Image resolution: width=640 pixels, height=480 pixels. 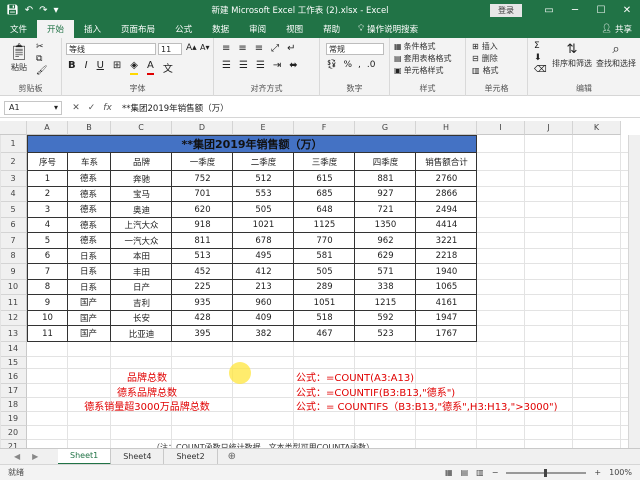 I want to click on row-header: 4, so click(x=13, y=194).